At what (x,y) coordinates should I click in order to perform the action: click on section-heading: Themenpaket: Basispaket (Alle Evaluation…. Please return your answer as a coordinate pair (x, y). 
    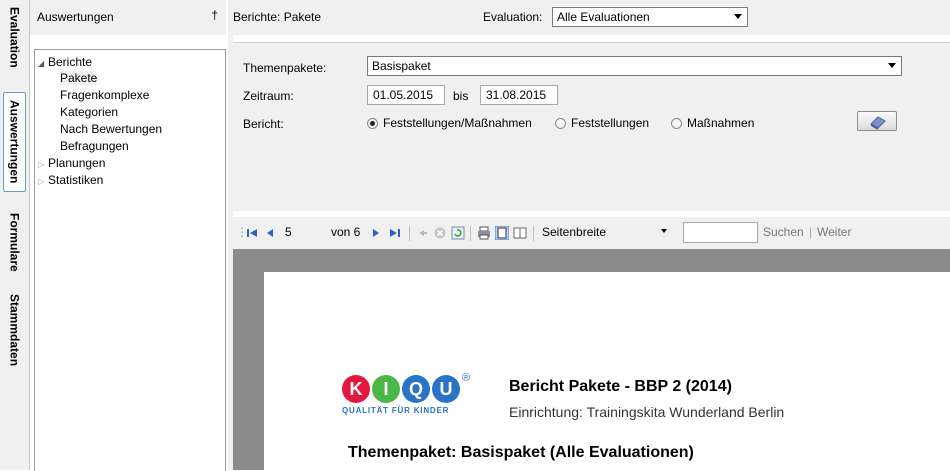
    Looking at the image, I should click on (521, 452).